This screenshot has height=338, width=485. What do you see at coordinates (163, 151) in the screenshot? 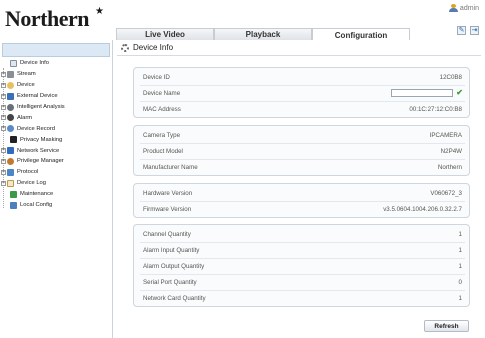
I see `info-label: Product Model` at bounding box center [163, 151].